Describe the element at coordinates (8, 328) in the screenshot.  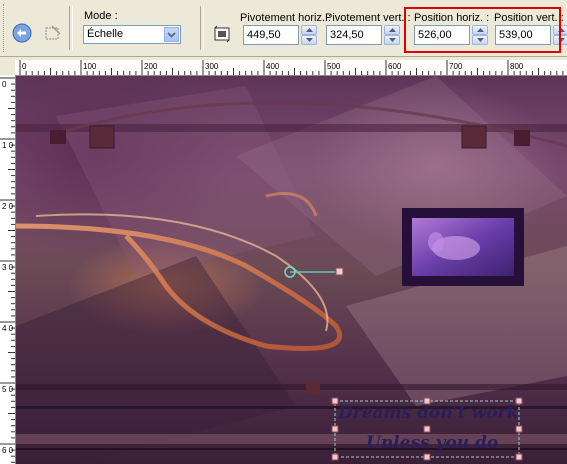
I see `ruler-label: 4 0 0` at that location.